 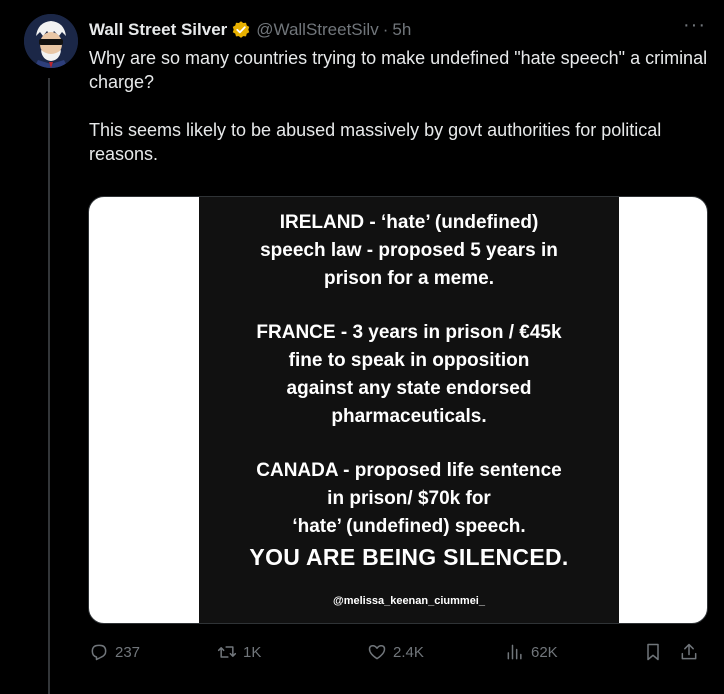 I want to click on image-headline: YOU ARE BEING SILENCED., so click(x=409, y=557).